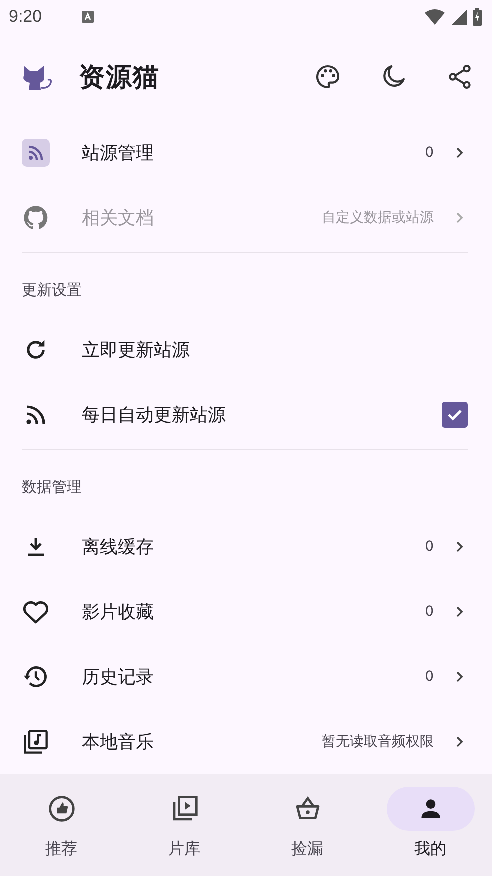 The width and height of the screenshot is (492, 876). I want to click on row-label: 每日自动更新站源, so click(154, 415).